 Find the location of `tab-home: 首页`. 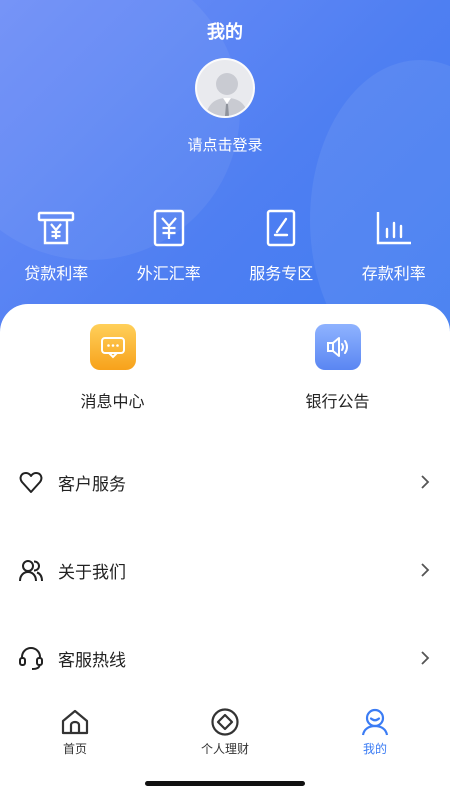

tab-home: 首页 is located at coordinates (75, 735).